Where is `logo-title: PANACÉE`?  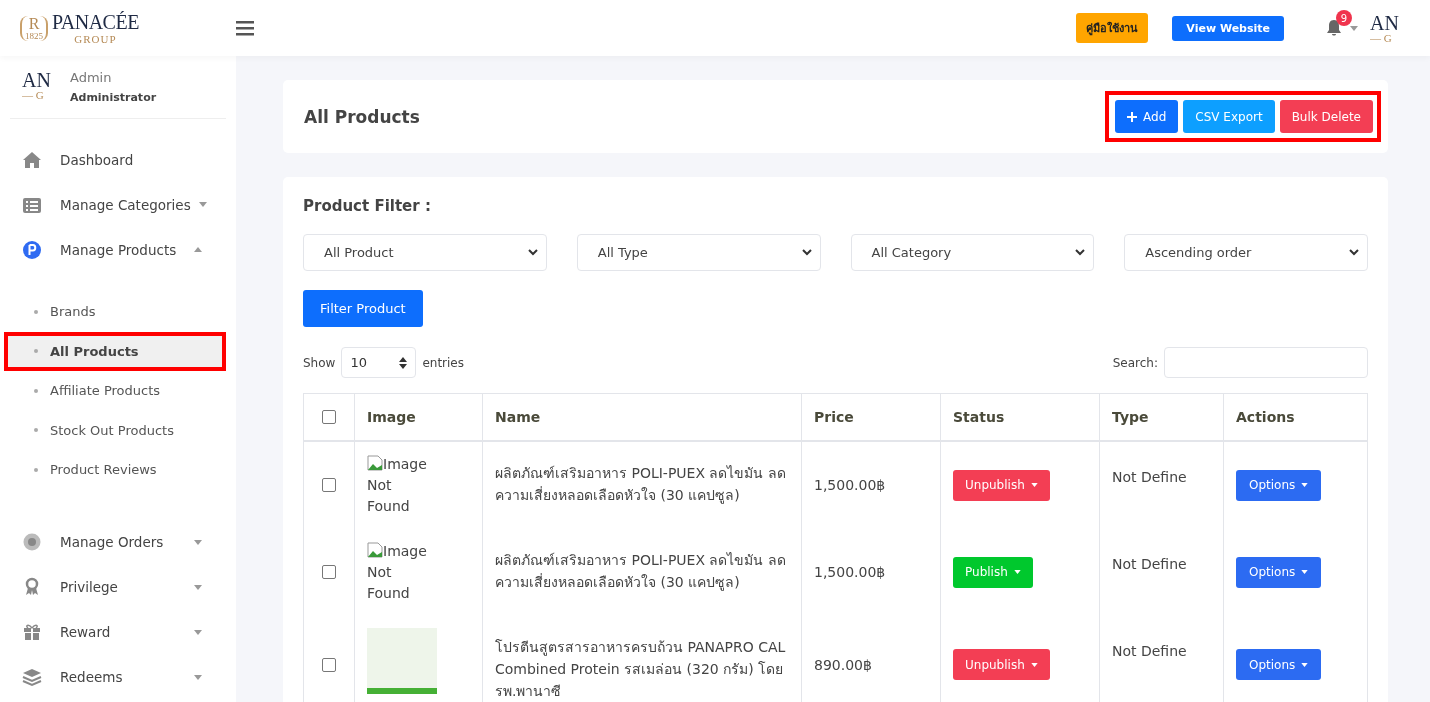
logo-title: PANACÉE is located at coordinates (95, 22).